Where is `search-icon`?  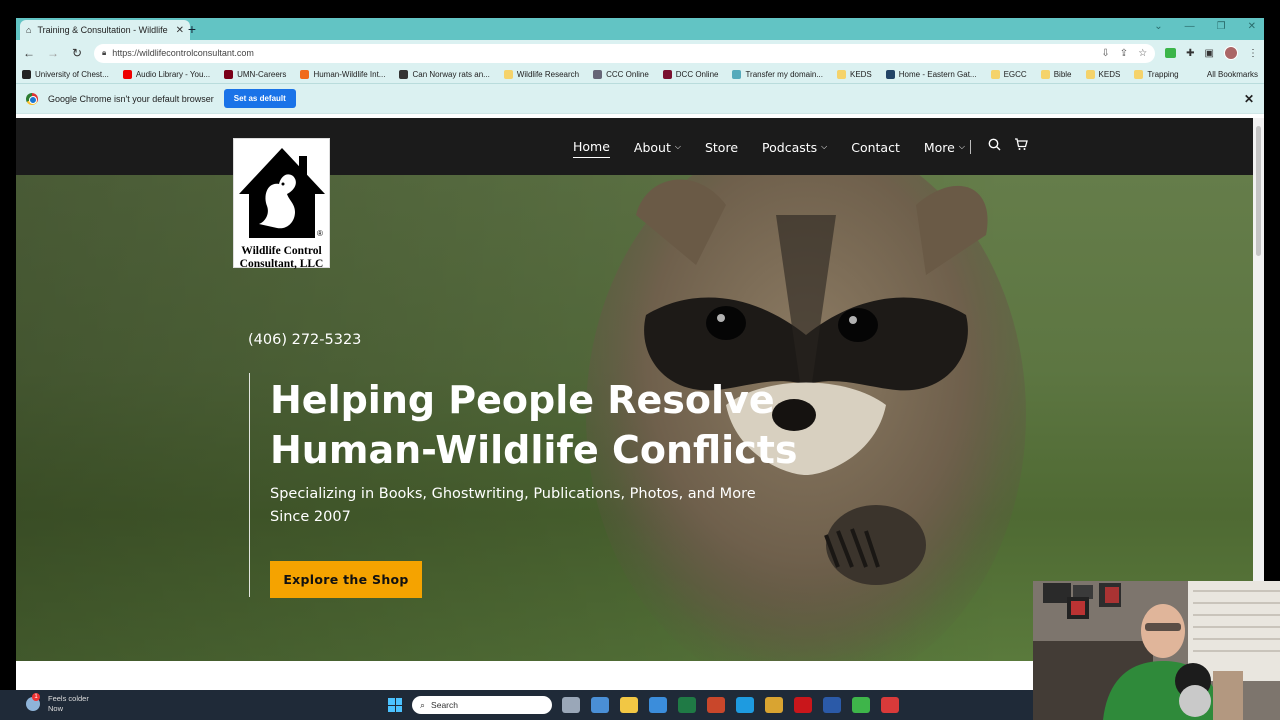 search-icon is located at coordinates (994, 147).